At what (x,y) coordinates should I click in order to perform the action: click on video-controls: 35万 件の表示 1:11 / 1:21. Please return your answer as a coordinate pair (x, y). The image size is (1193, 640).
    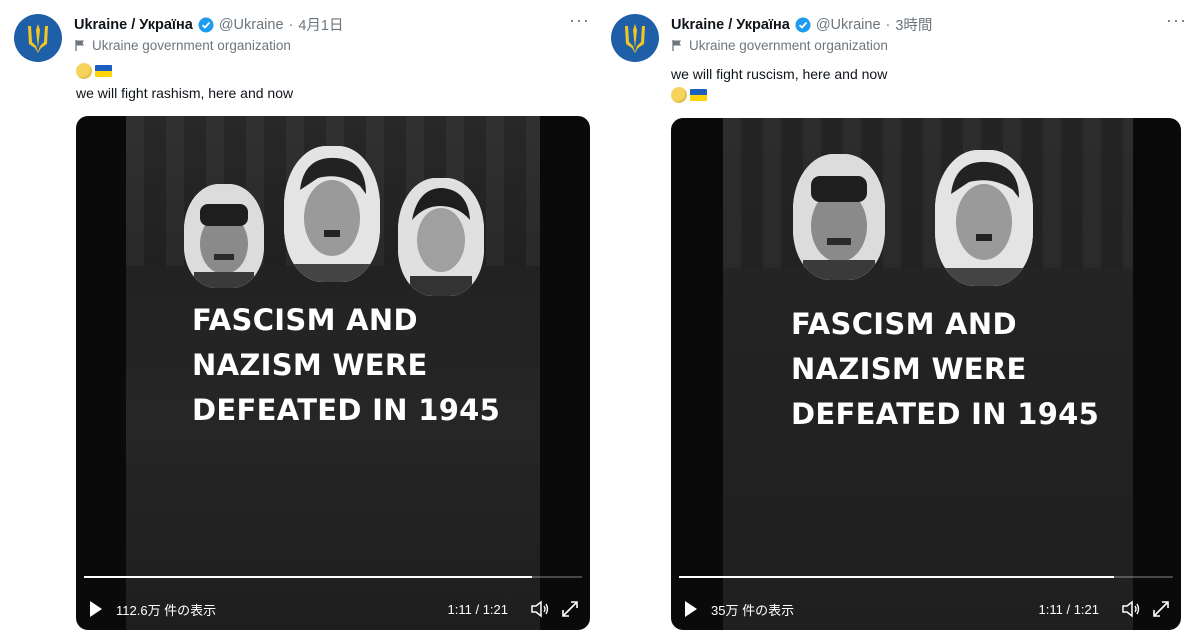
    Looking at the image, I should click on (928, 609).